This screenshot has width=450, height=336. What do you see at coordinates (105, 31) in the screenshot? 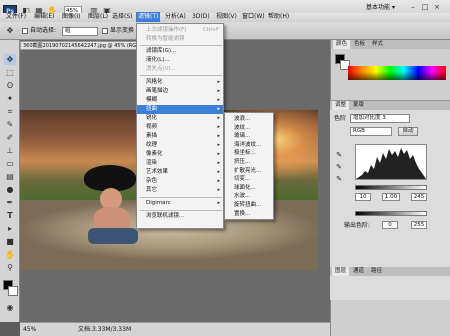
I see `show-transform-checkbox` at bounding box center [105, 31].